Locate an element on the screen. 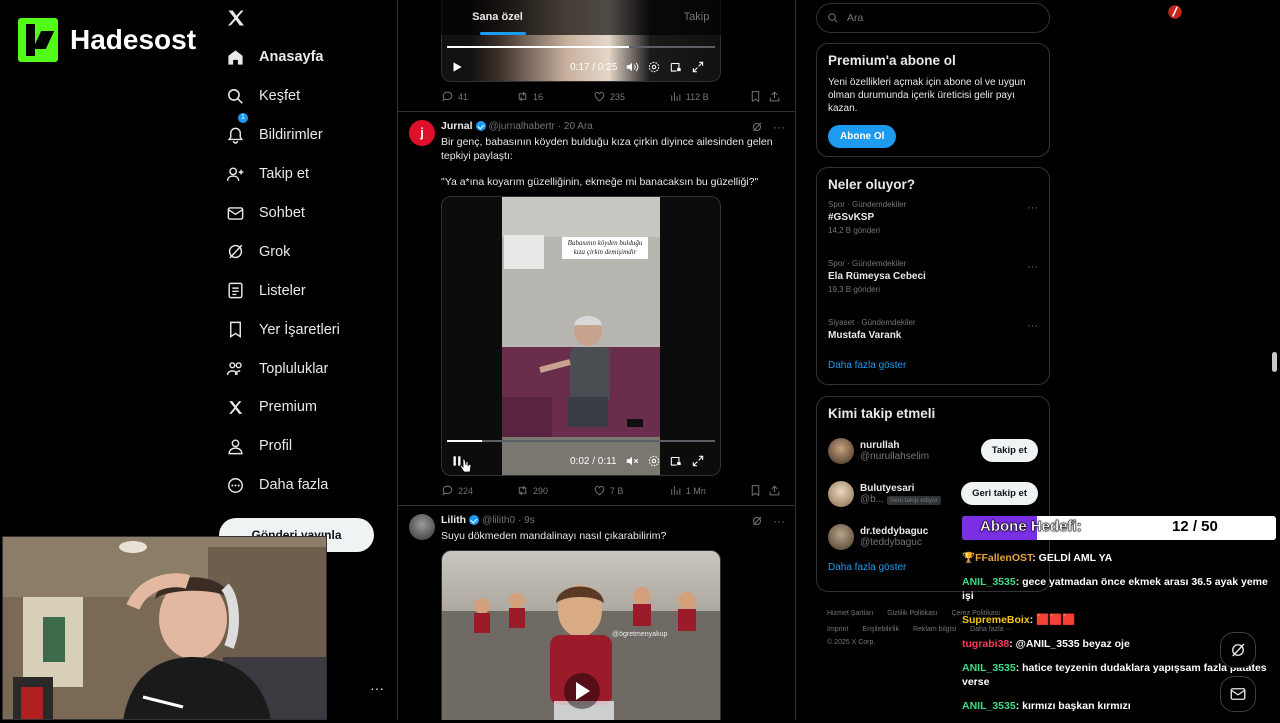 The image size is (1280, 723). mute-icon is located at coordinates (632, 461).